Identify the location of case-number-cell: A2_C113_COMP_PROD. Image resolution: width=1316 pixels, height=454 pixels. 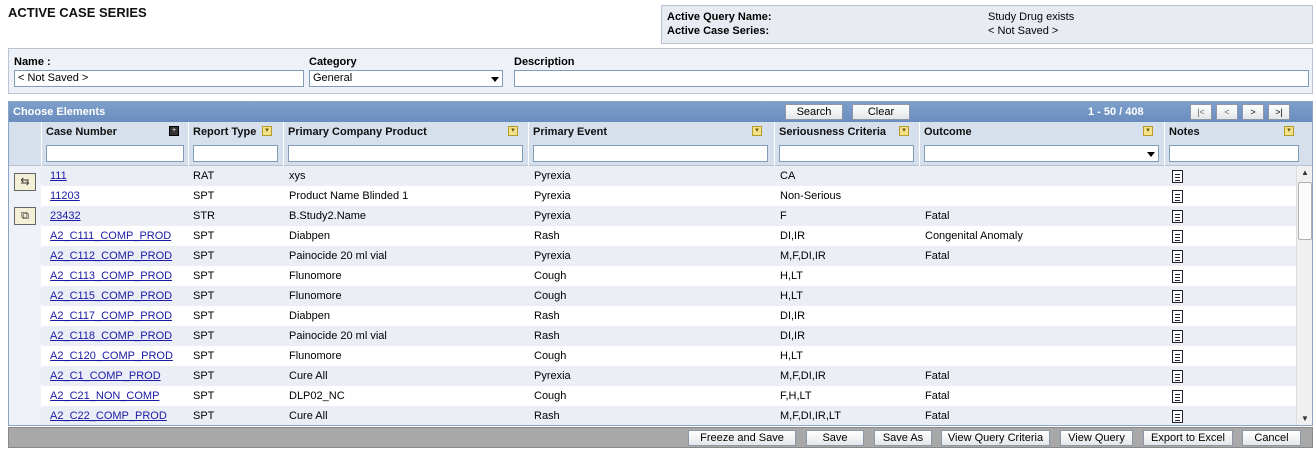
(111, 276).